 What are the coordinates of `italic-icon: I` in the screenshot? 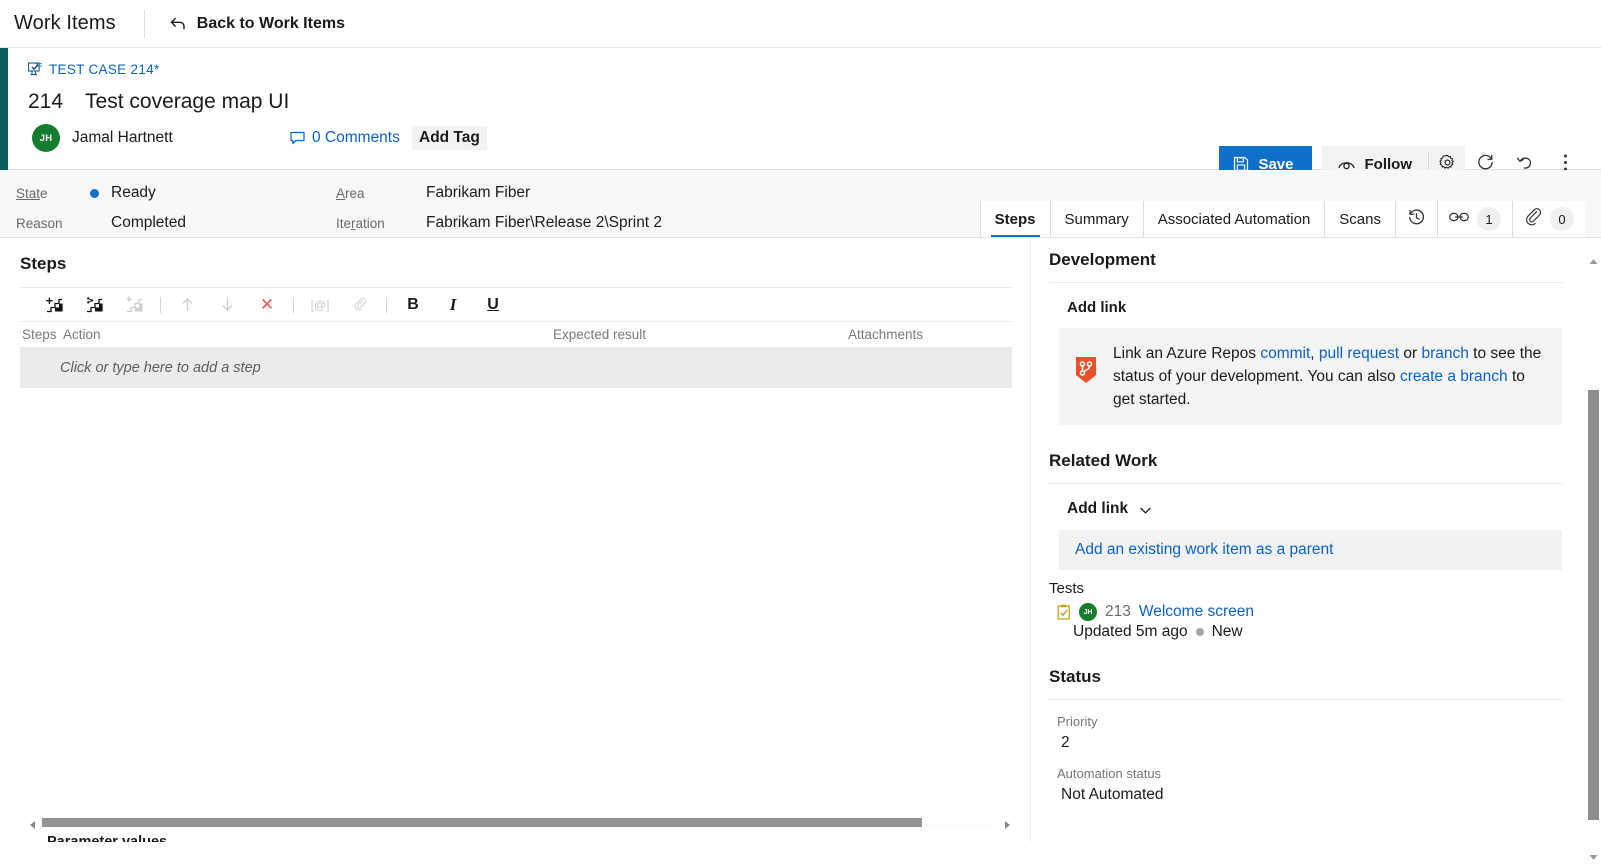 It's located at (453, 305).